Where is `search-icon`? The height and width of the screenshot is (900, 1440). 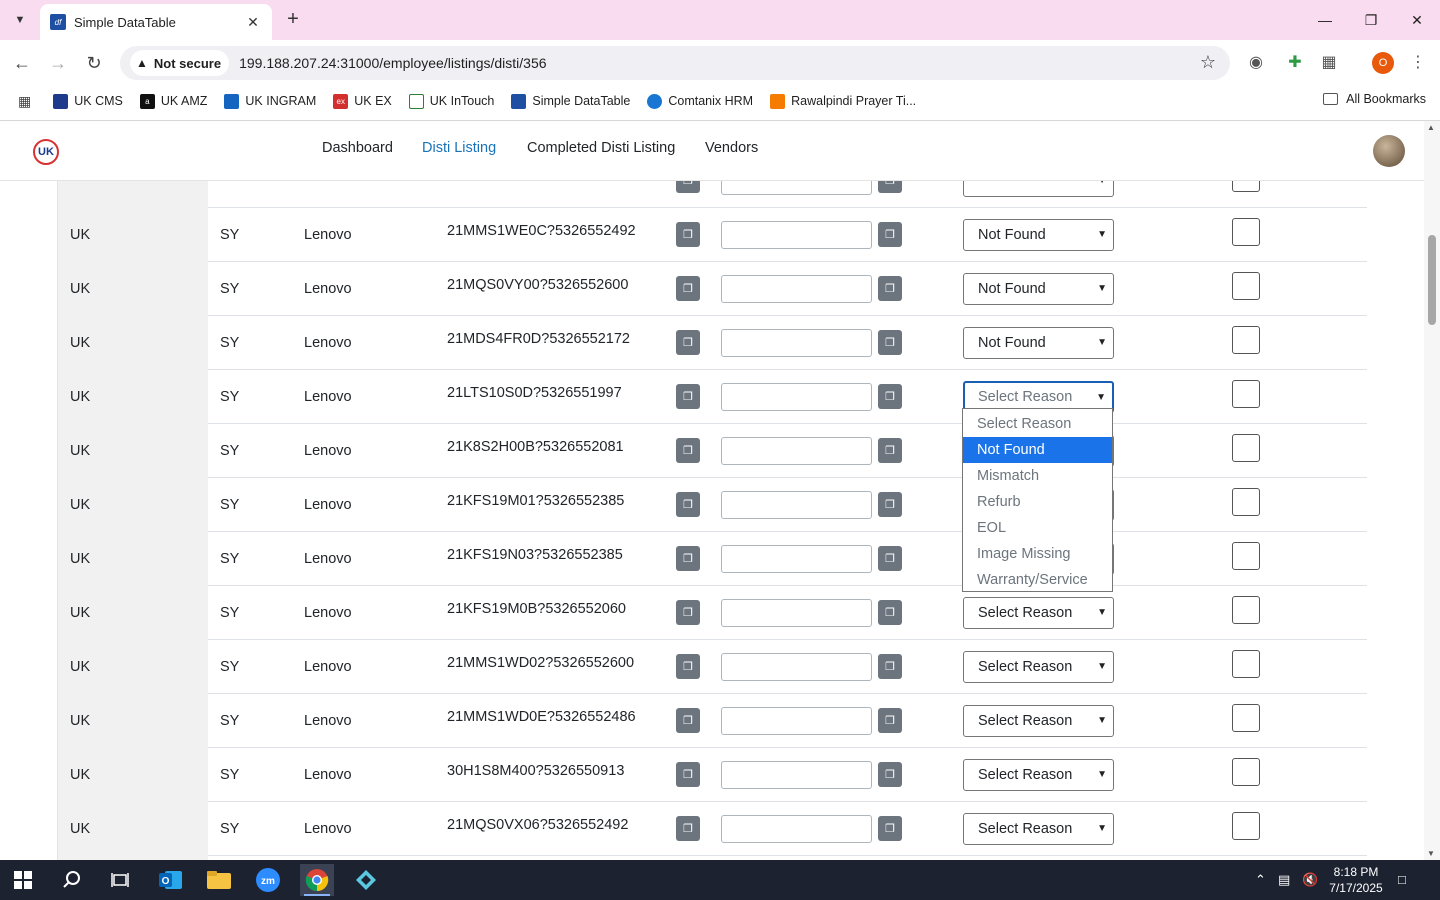
search-icon is located at coordinates (72, 880).